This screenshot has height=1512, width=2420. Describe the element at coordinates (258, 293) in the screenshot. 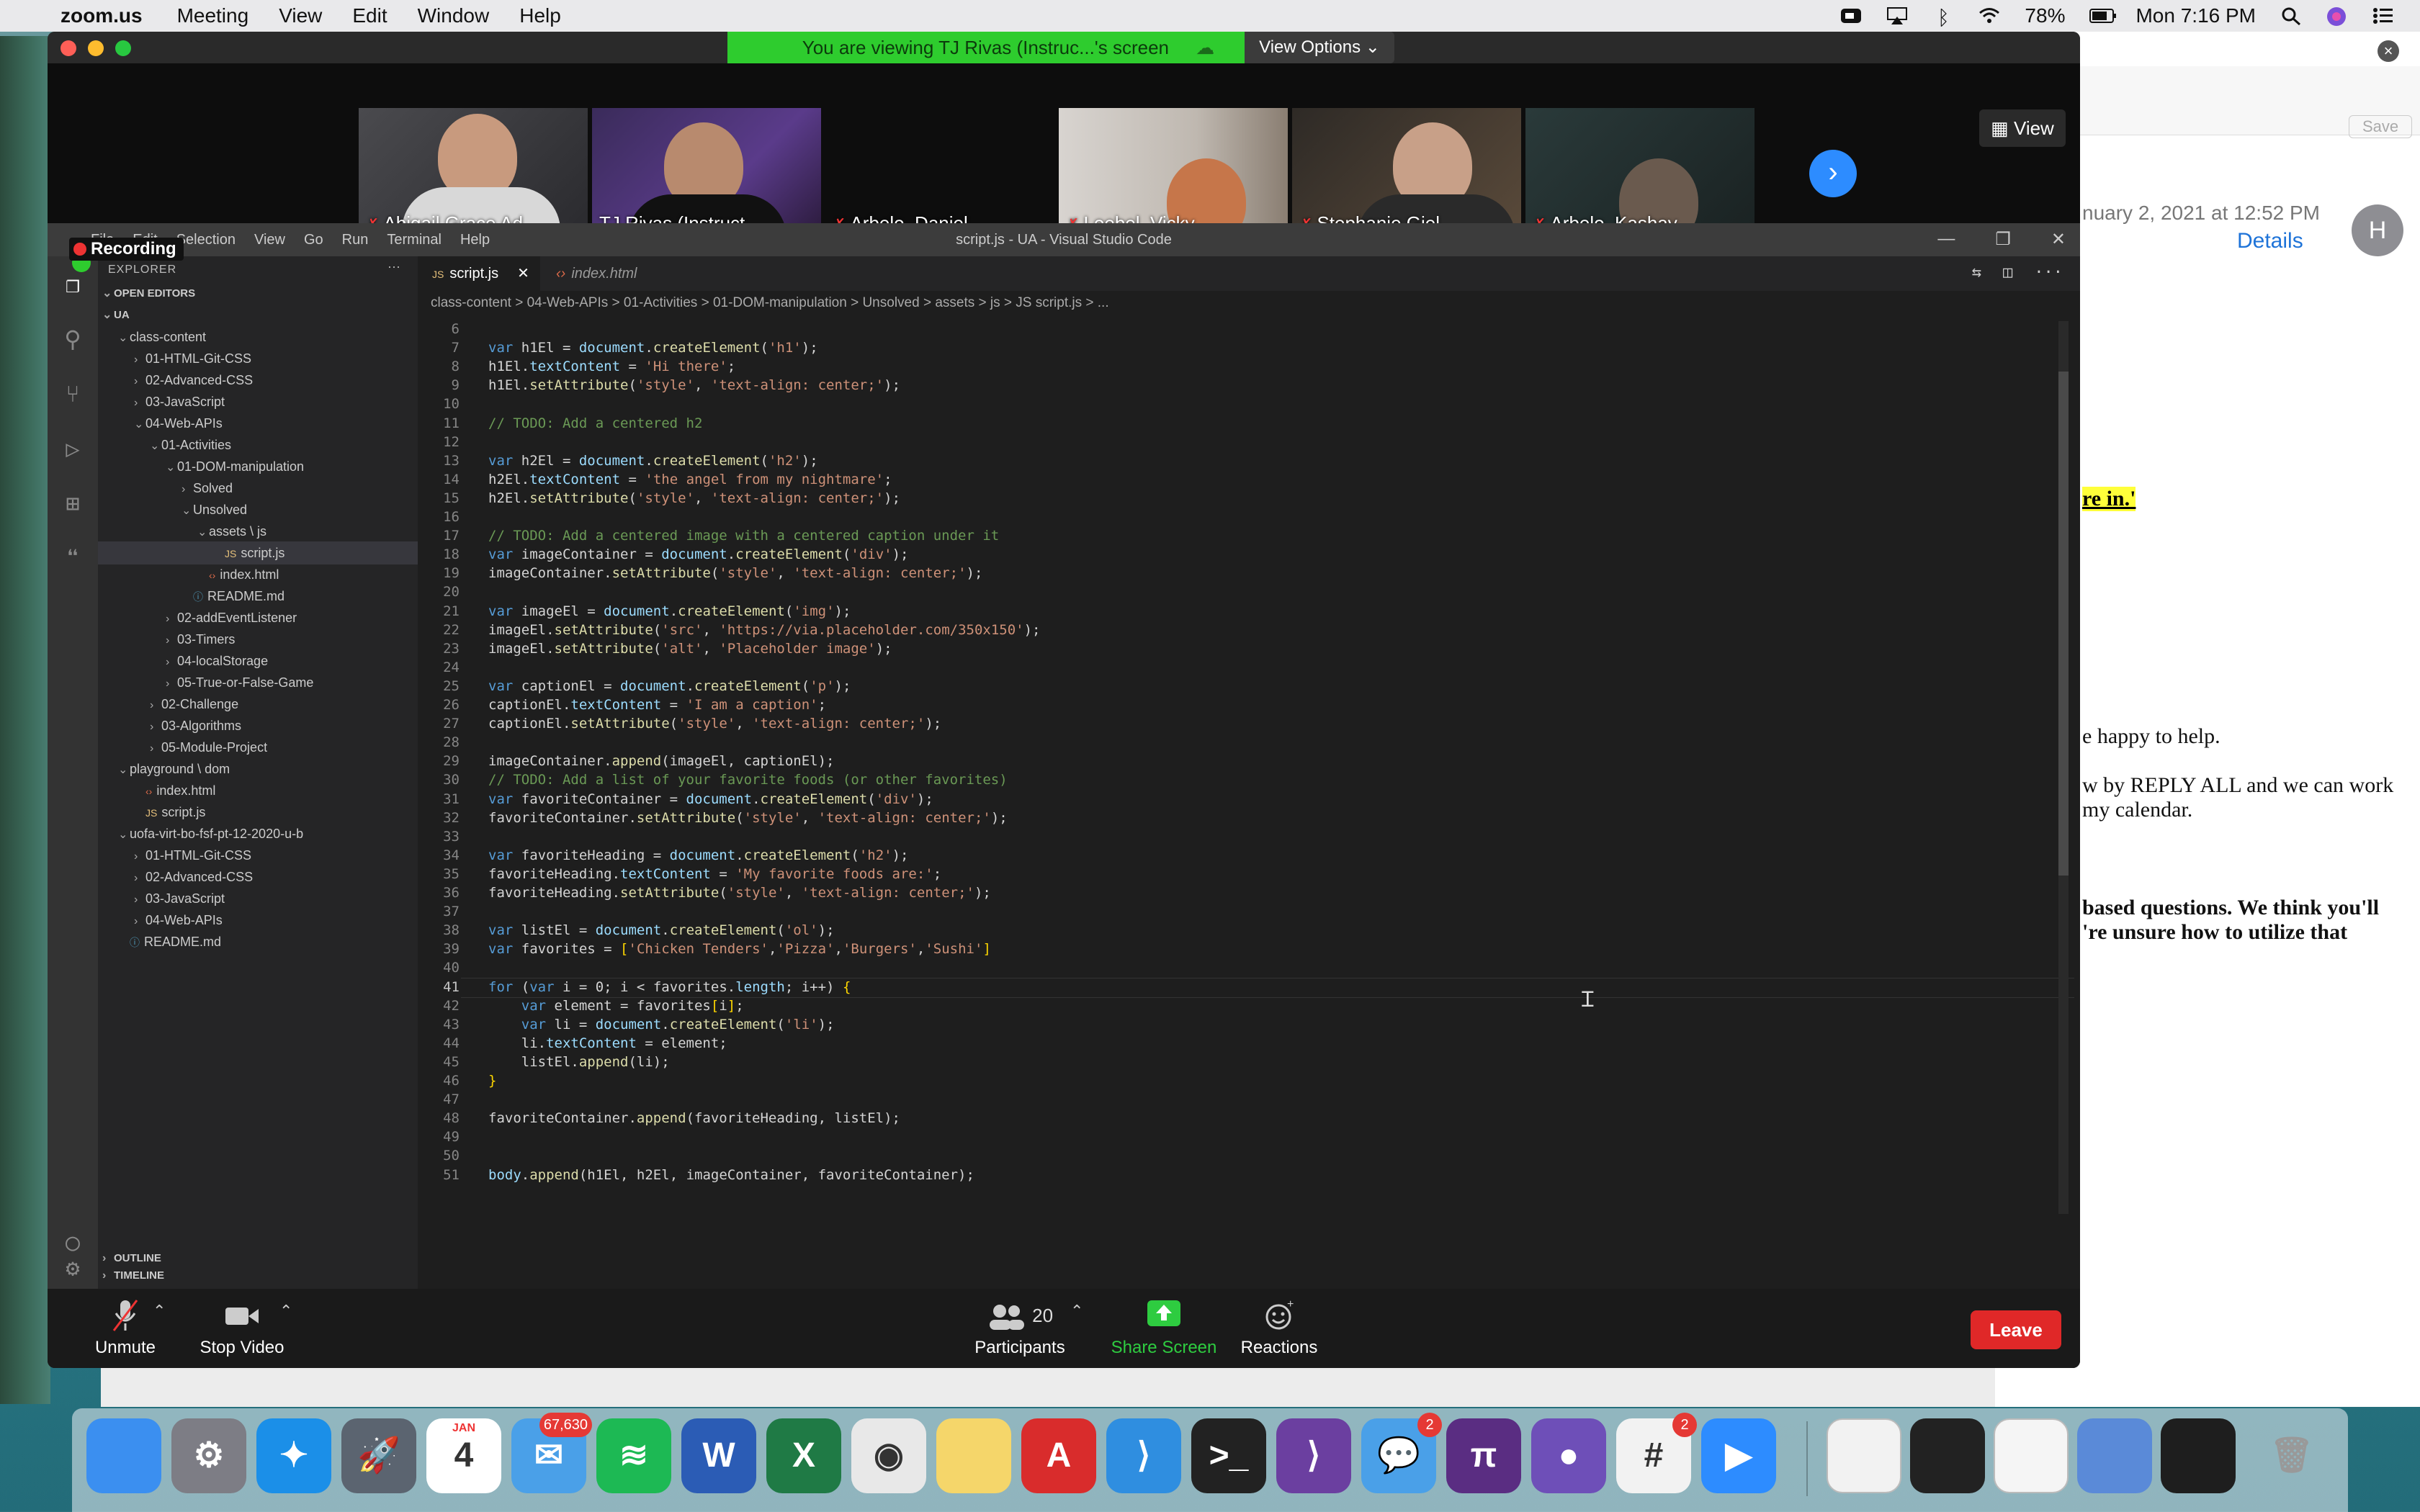

I see `explorer-section-header: ⌄ OPEN EDITORS` at that location.